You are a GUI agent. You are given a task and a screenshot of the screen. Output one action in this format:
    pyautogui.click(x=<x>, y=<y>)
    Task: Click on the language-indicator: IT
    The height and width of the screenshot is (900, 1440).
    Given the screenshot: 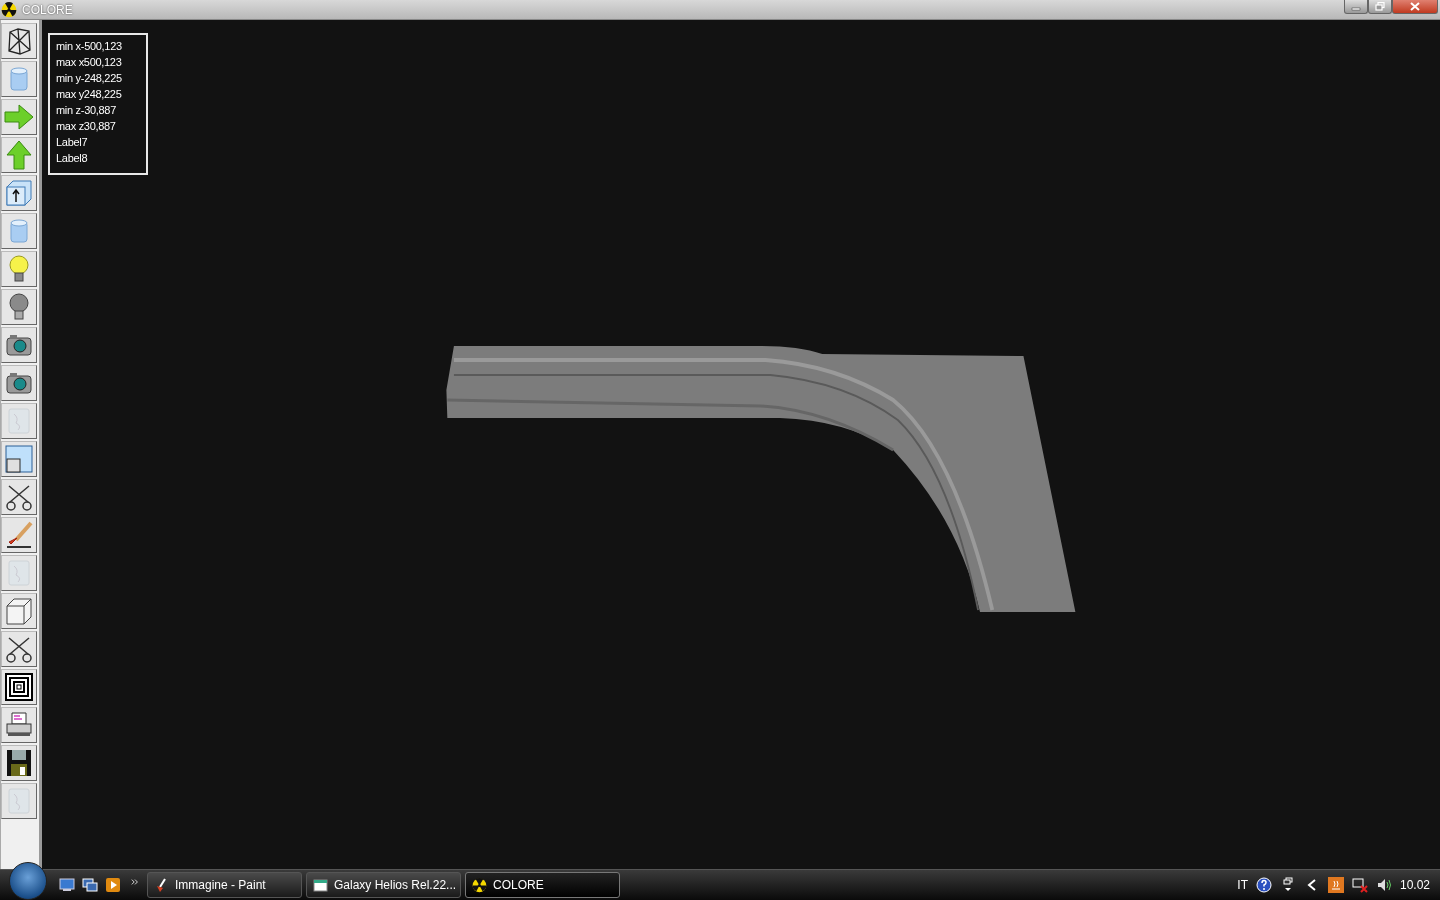 What is the action you would take?
    pyautogui.click(x=1242, y=885)
    